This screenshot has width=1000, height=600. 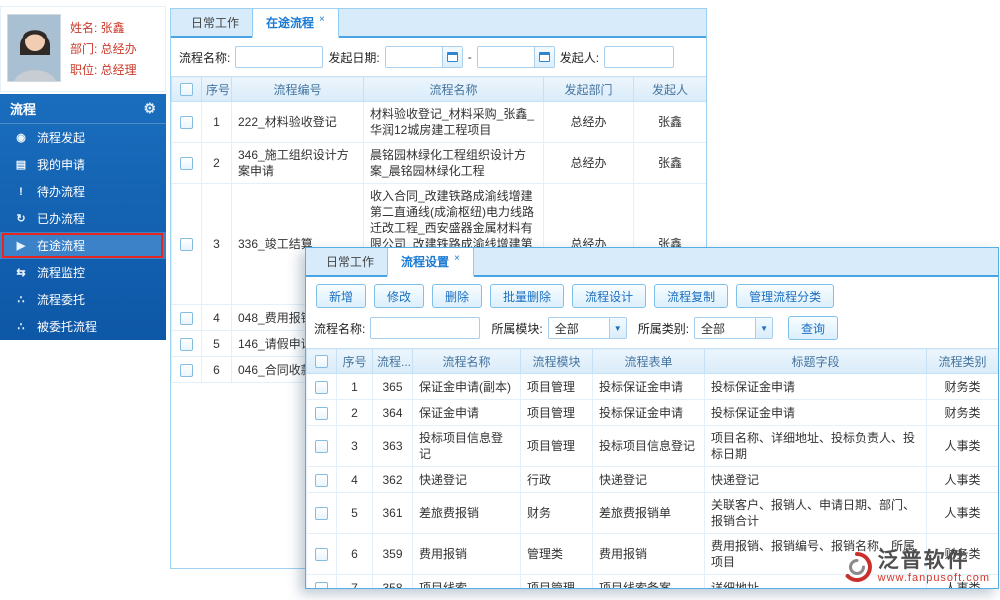 I want to click on toolbar-button: 新增, so click(x=341, y=296).